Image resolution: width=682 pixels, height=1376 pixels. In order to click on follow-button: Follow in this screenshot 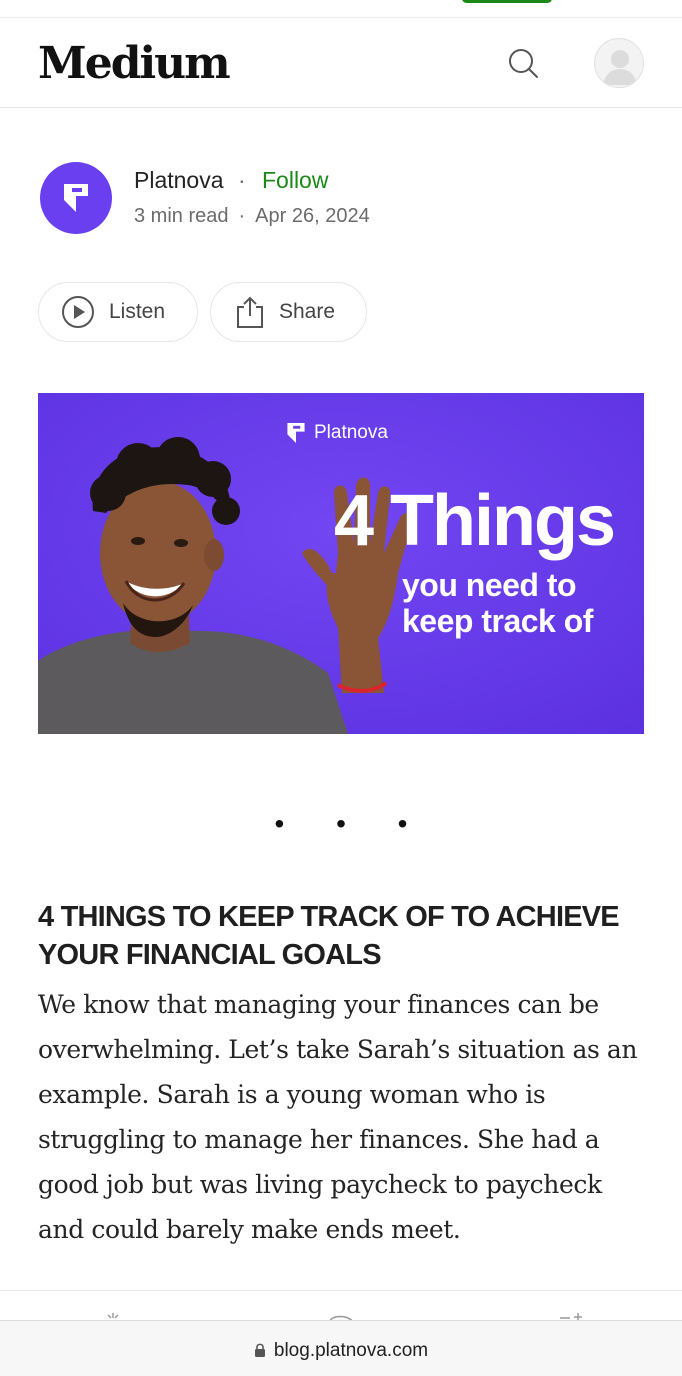, I will do `click(295, 180)`.